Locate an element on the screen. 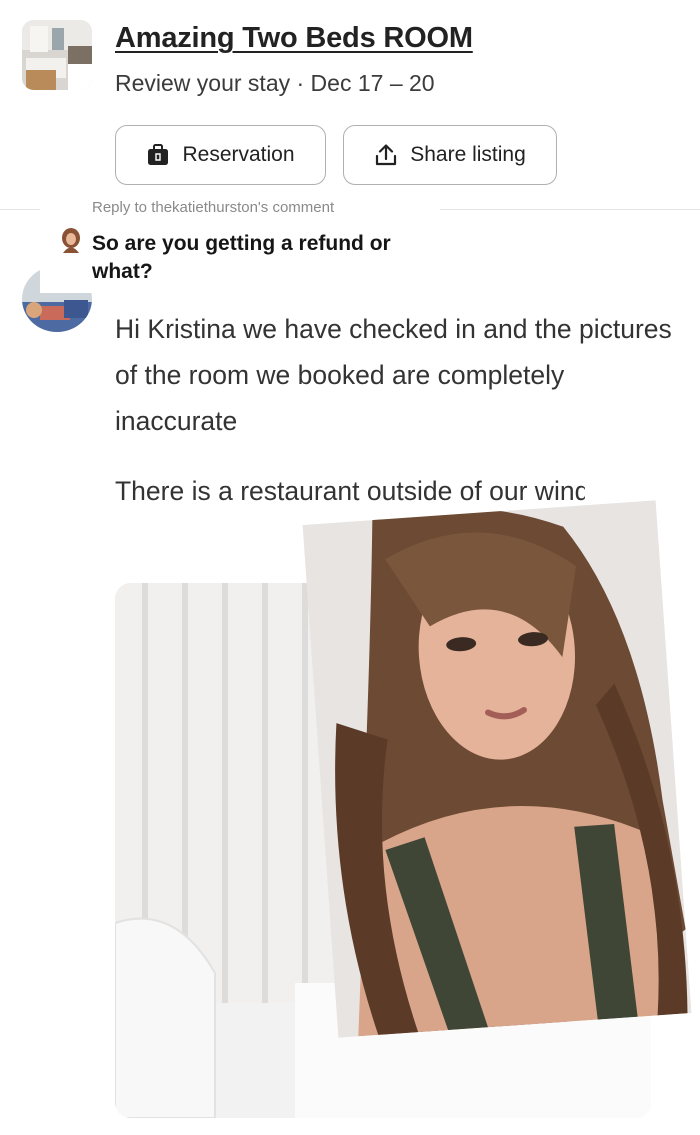 This screenshot has width=700, height=1135. stay-dates: Review your stay · Dec 17 – 20 is located at coordinates (275, 83).